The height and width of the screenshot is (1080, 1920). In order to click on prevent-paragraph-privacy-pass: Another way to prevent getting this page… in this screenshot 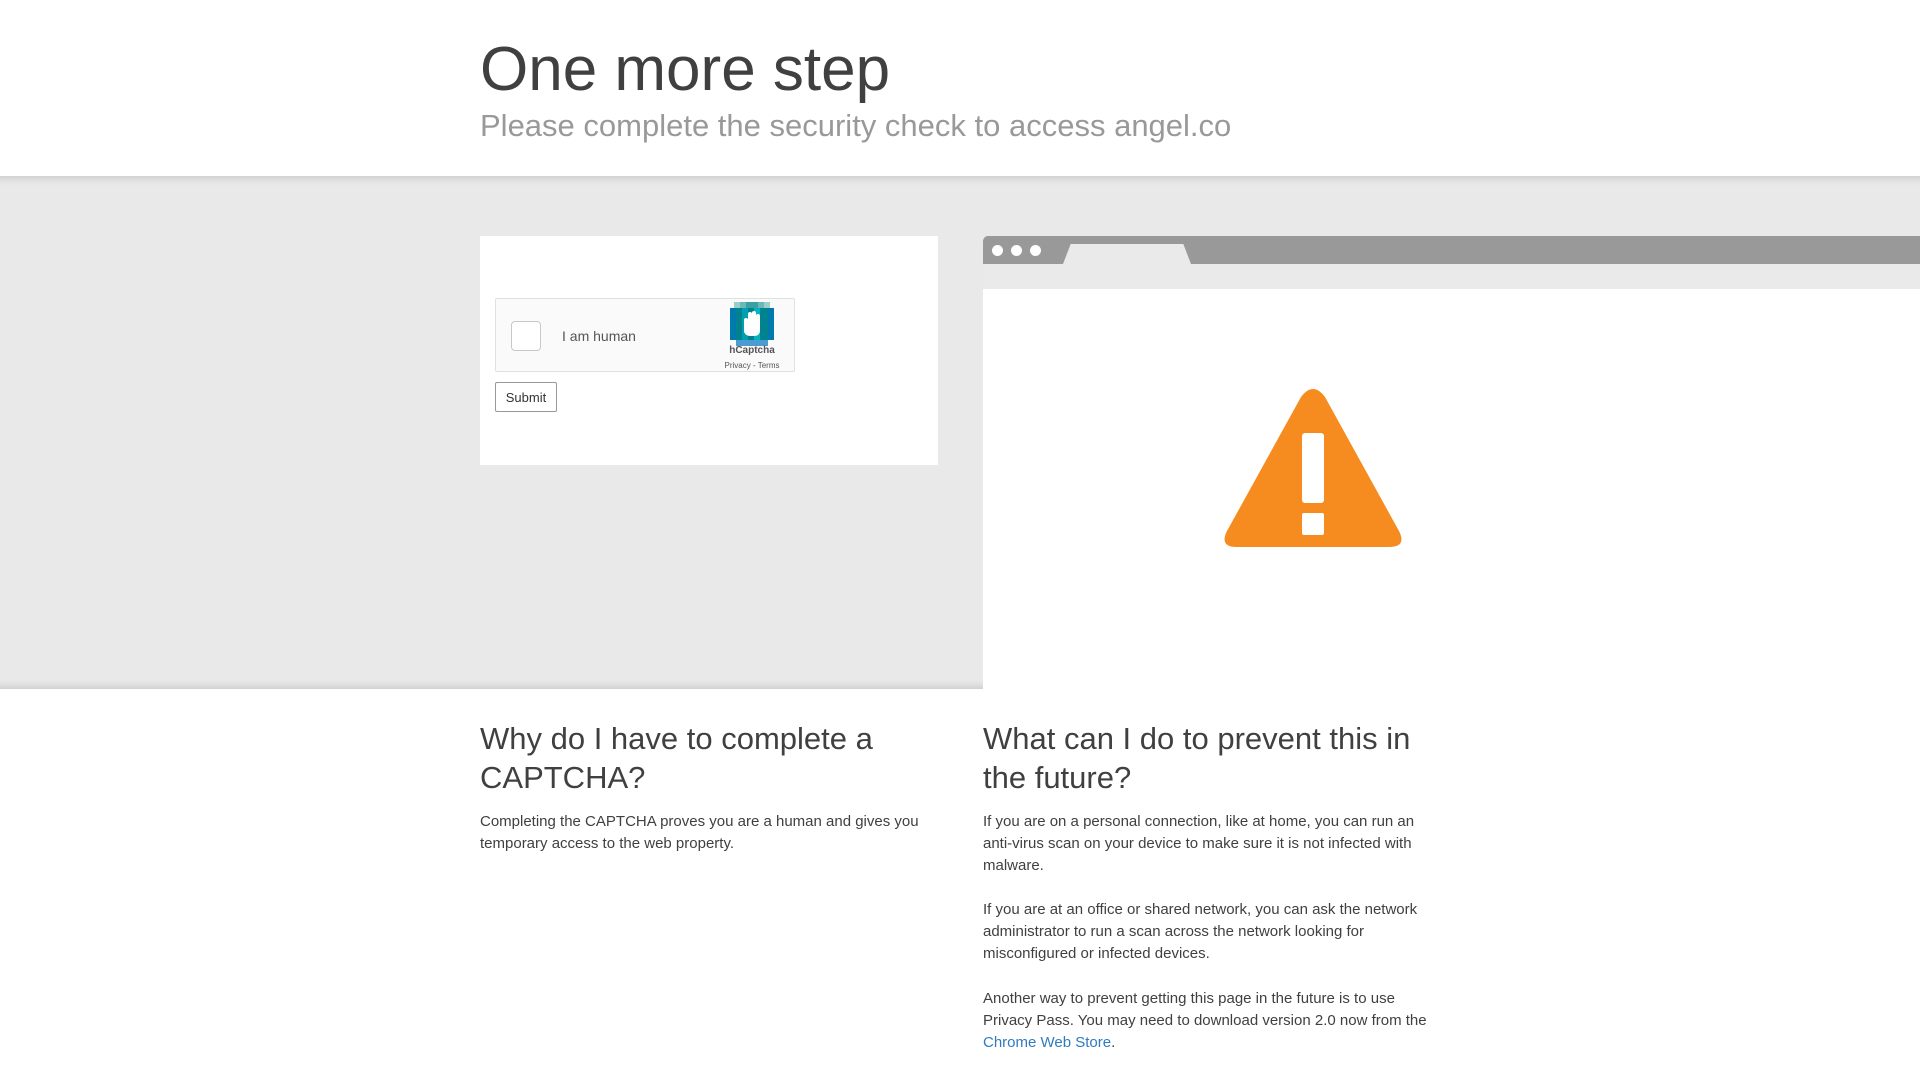, I will do `click(1213, 1021)`.